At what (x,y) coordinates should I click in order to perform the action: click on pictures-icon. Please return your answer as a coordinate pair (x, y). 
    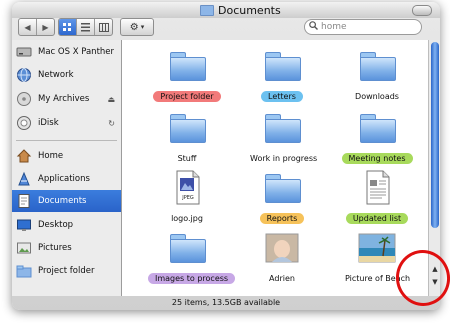
    Looking at the image, I should click on (24, 248).